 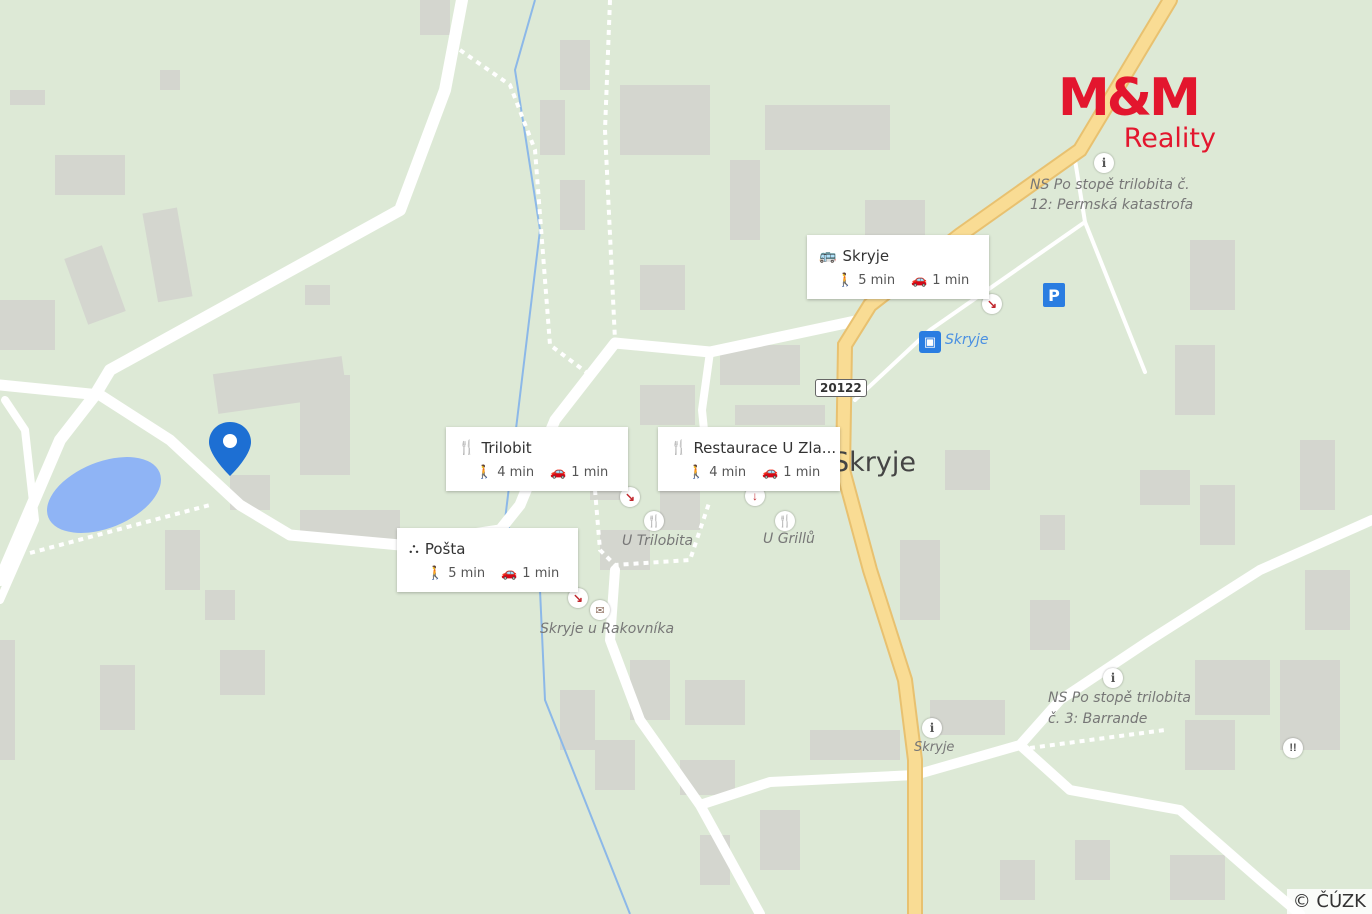 What do you see at coordinates (600, 610) in the screenshot?
I see `post-icon: ✉` at bounding box center [600, 610].